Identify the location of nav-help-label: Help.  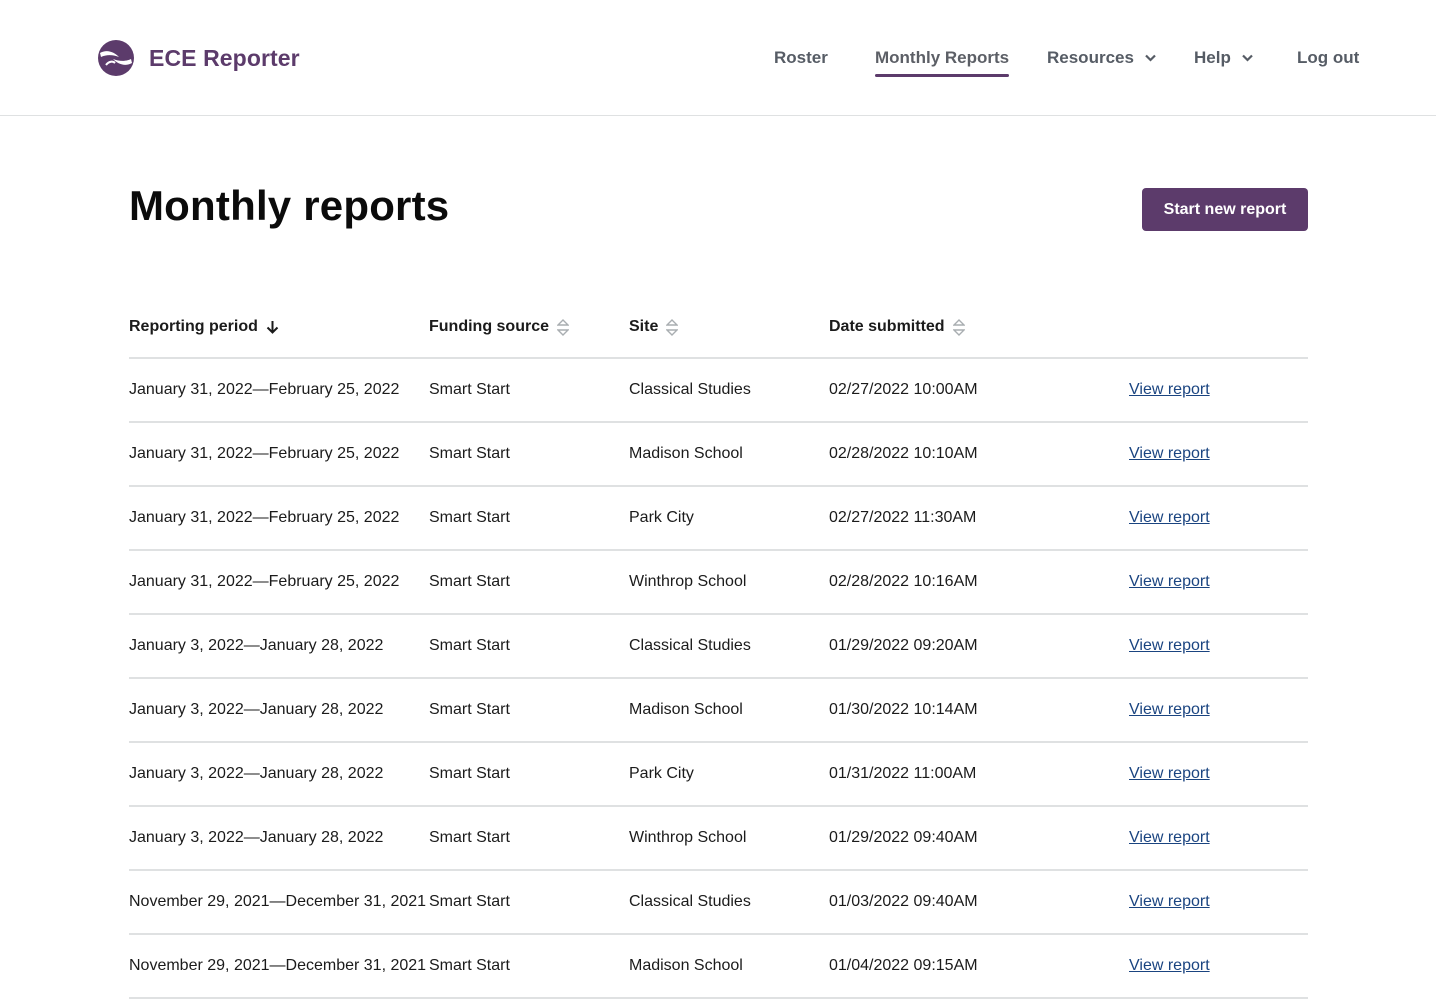
(1212, 57).